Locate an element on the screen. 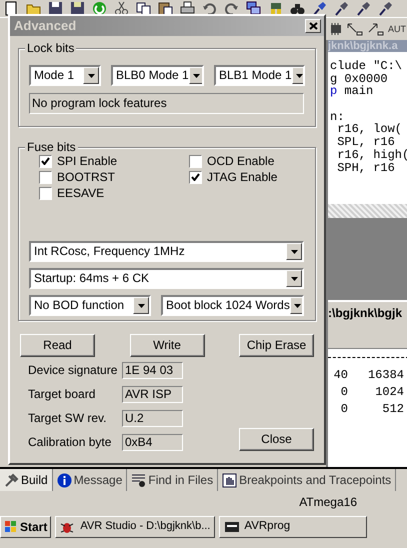 Image resolution: width=407 pixels, height=548 pixels. dropdown: BLB1 Mode 1 is located at coordinates (259, 75).